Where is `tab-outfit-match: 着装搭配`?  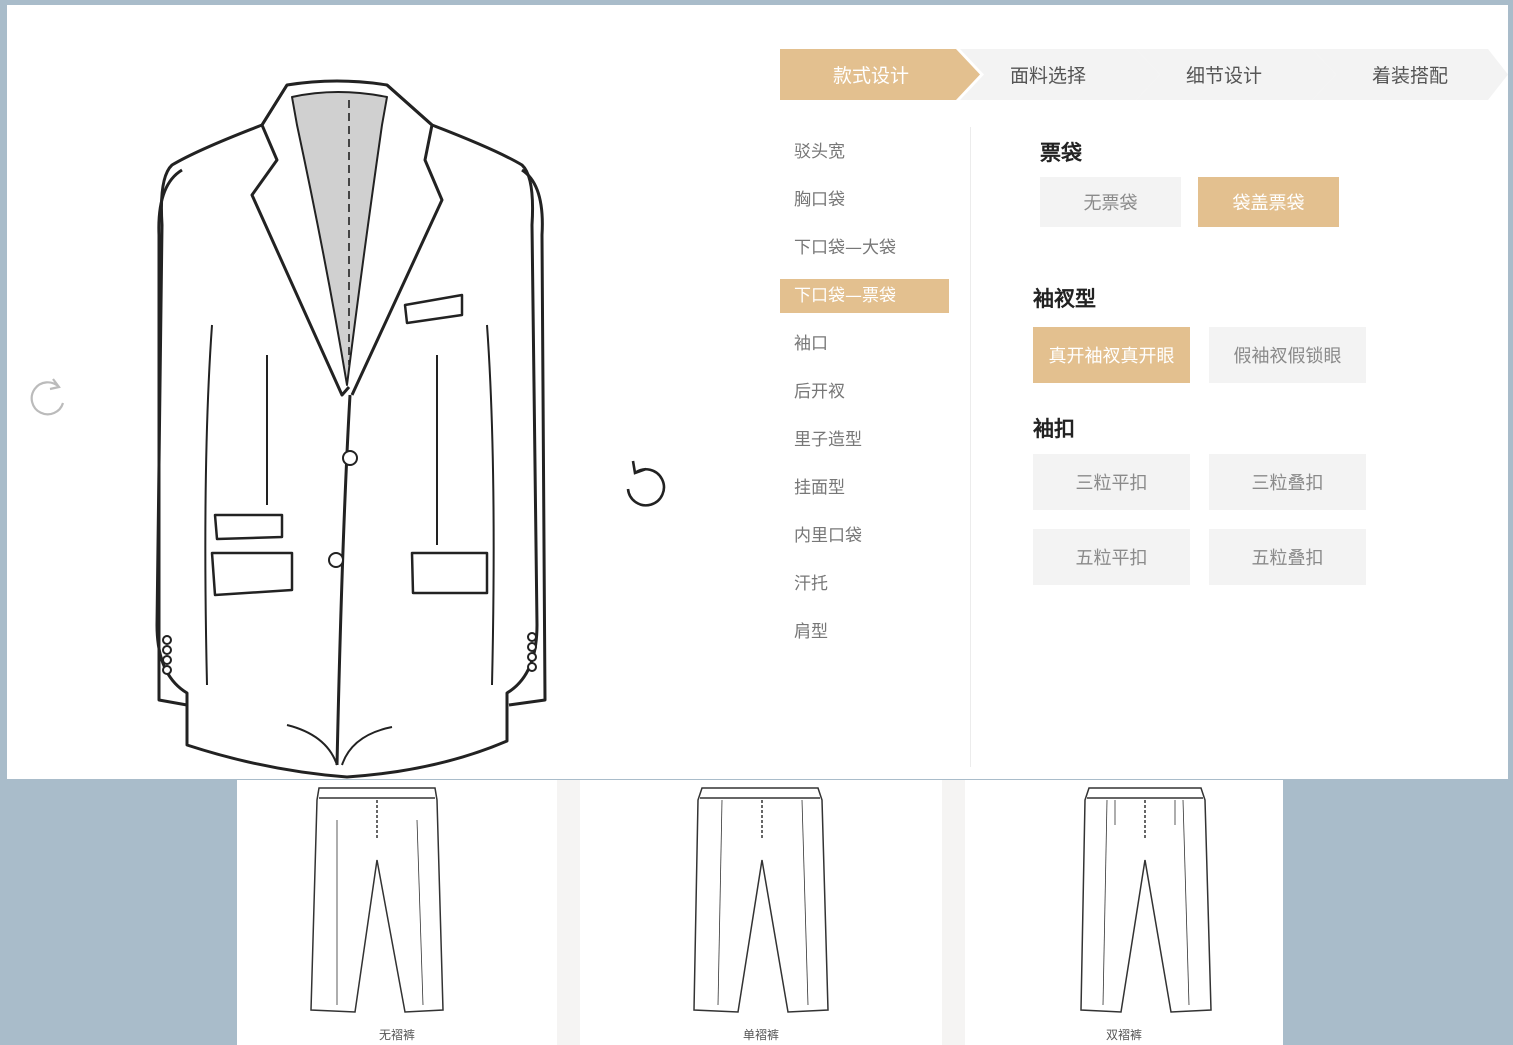
tab-outfit-match: 着装搭配 is located at coordinates (1410, 74).